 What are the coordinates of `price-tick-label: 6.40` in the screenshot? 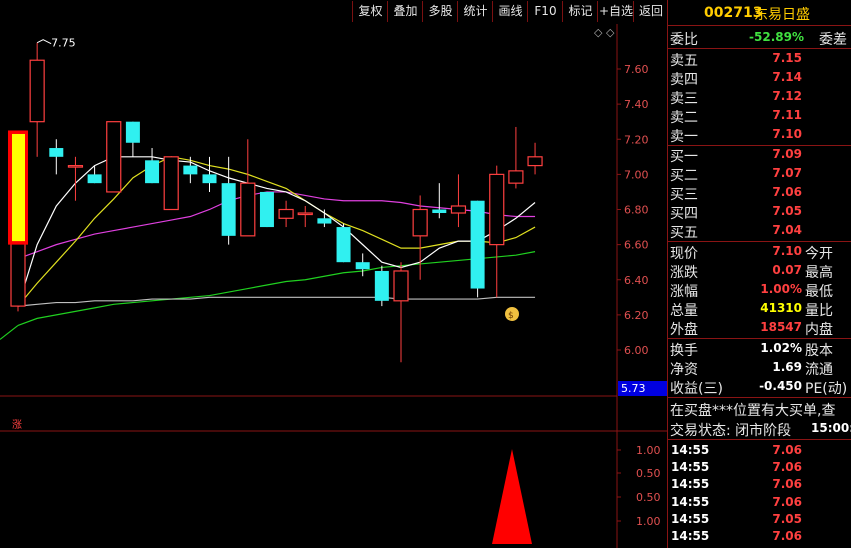 It's located at (636, 280).